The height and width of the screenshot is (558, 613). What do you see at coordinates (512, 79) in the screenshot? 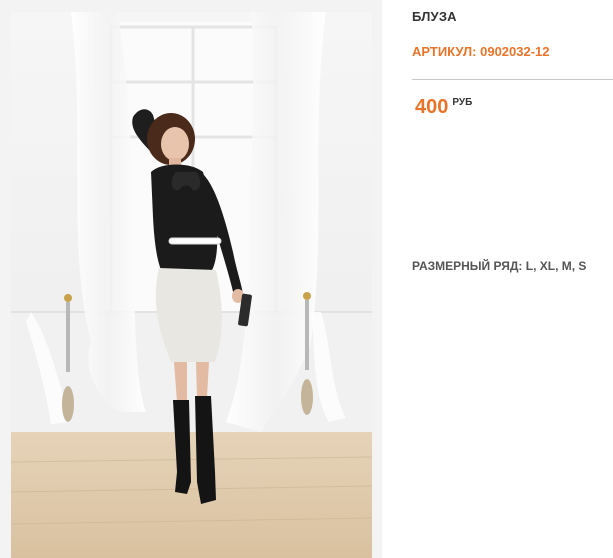
I see `divider` at bounding box center [512, 79].